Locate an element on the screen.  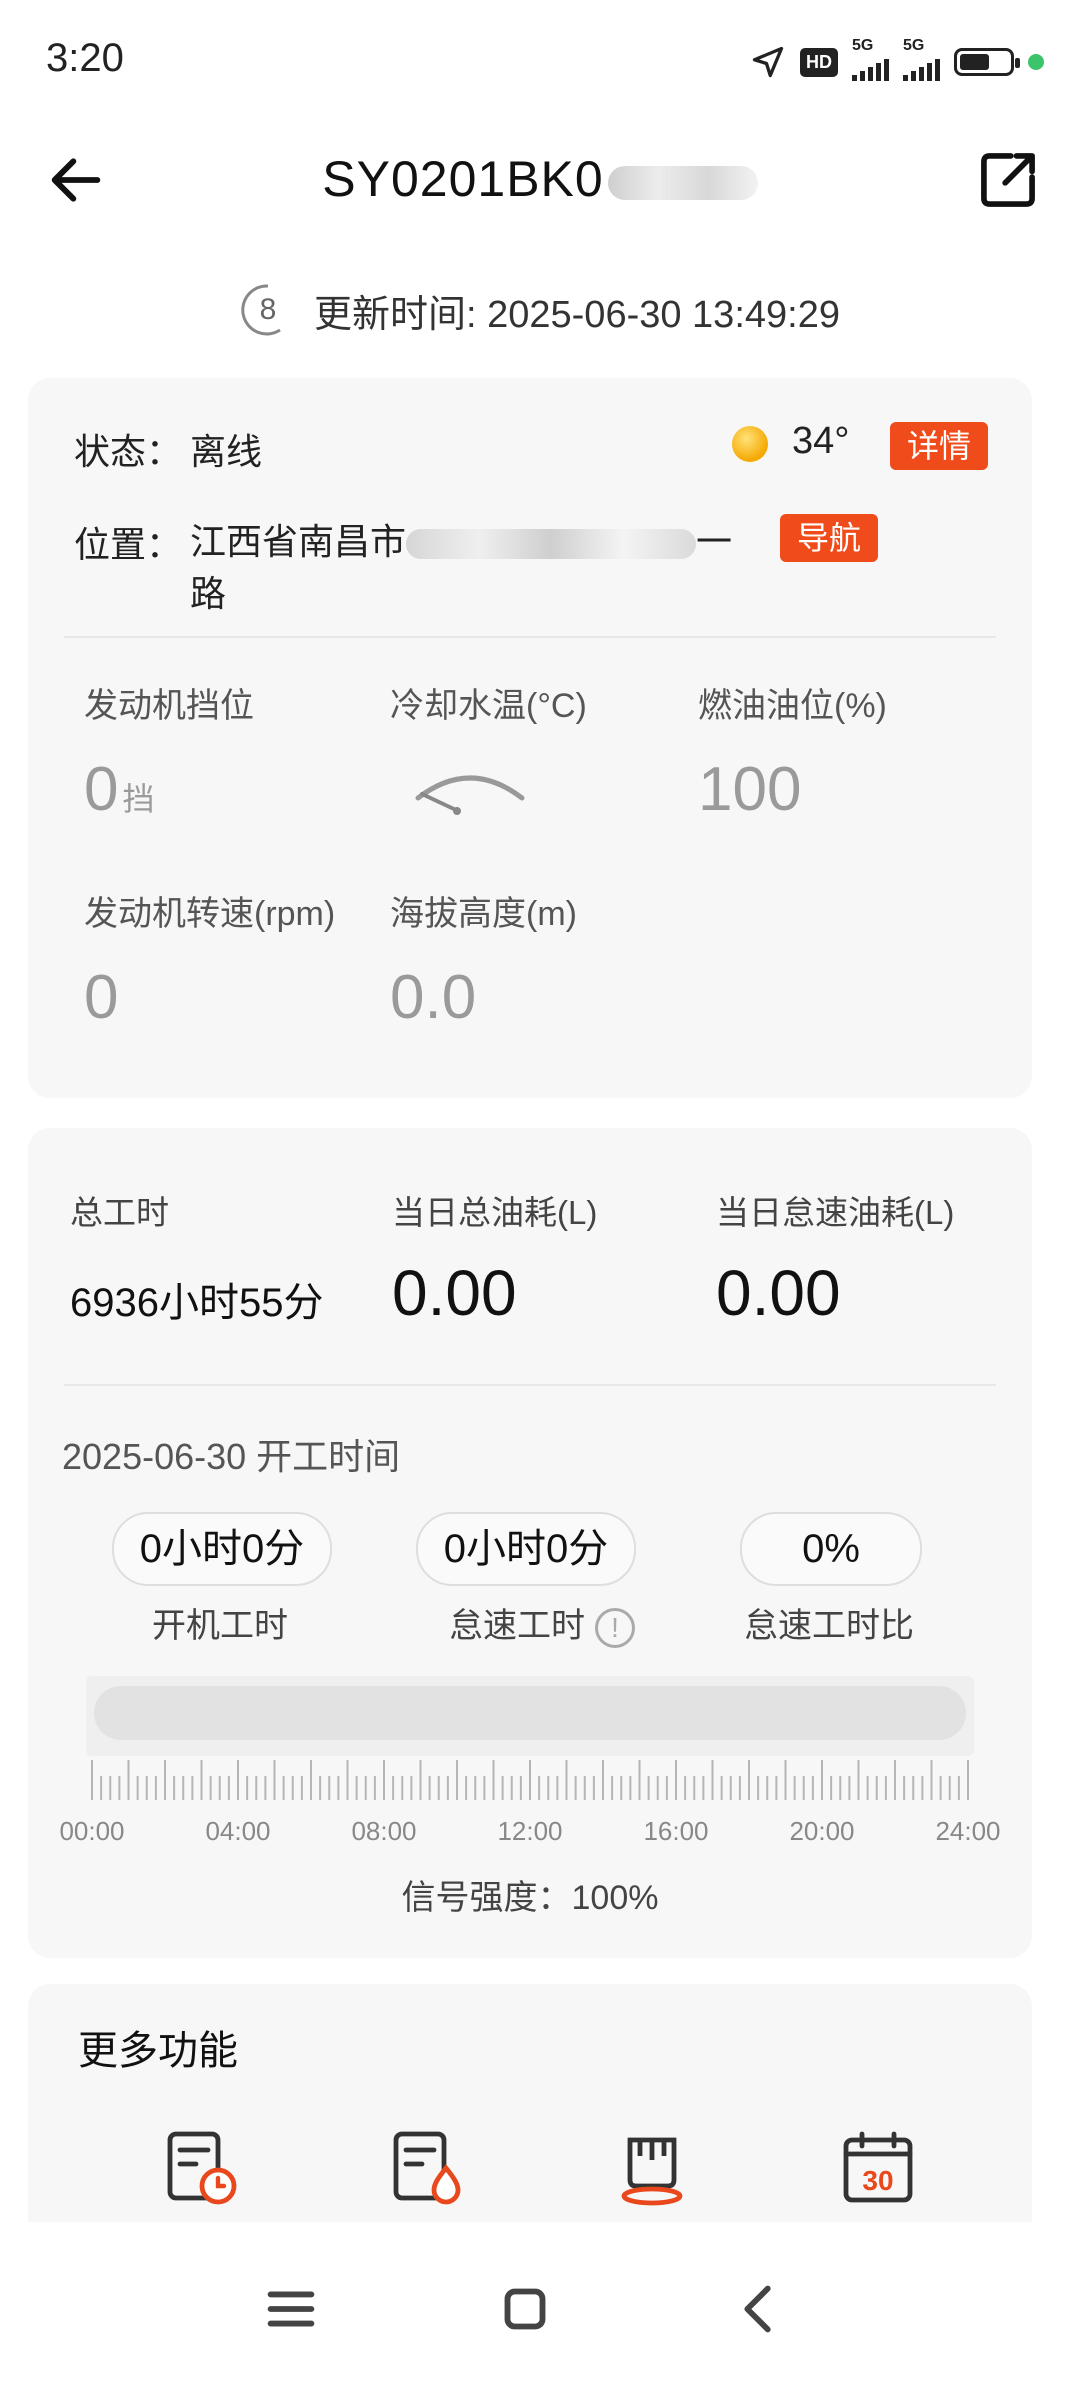
location-arrow-icon is located at coordinates (768, 62).